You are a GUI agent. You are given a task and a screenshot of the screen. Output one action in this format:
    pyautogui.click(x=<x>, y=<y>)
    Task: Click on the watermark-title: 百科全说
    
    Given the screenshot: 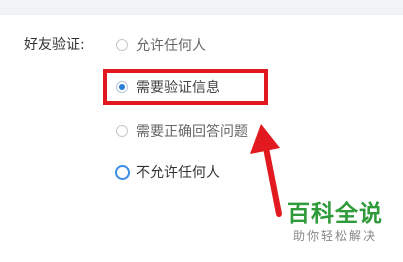 What is the action you would take?
    pyautogui.click(x=335, y=214)
    